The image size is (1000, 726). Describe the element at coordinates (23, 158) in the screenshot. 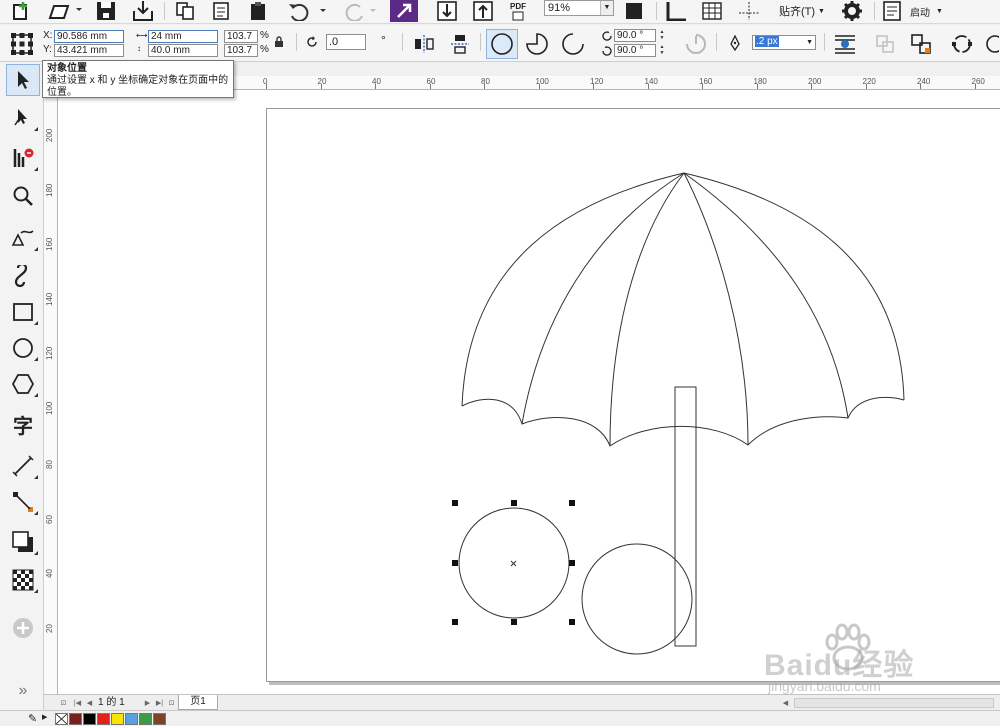

I see `crop-tool-button` at that location.